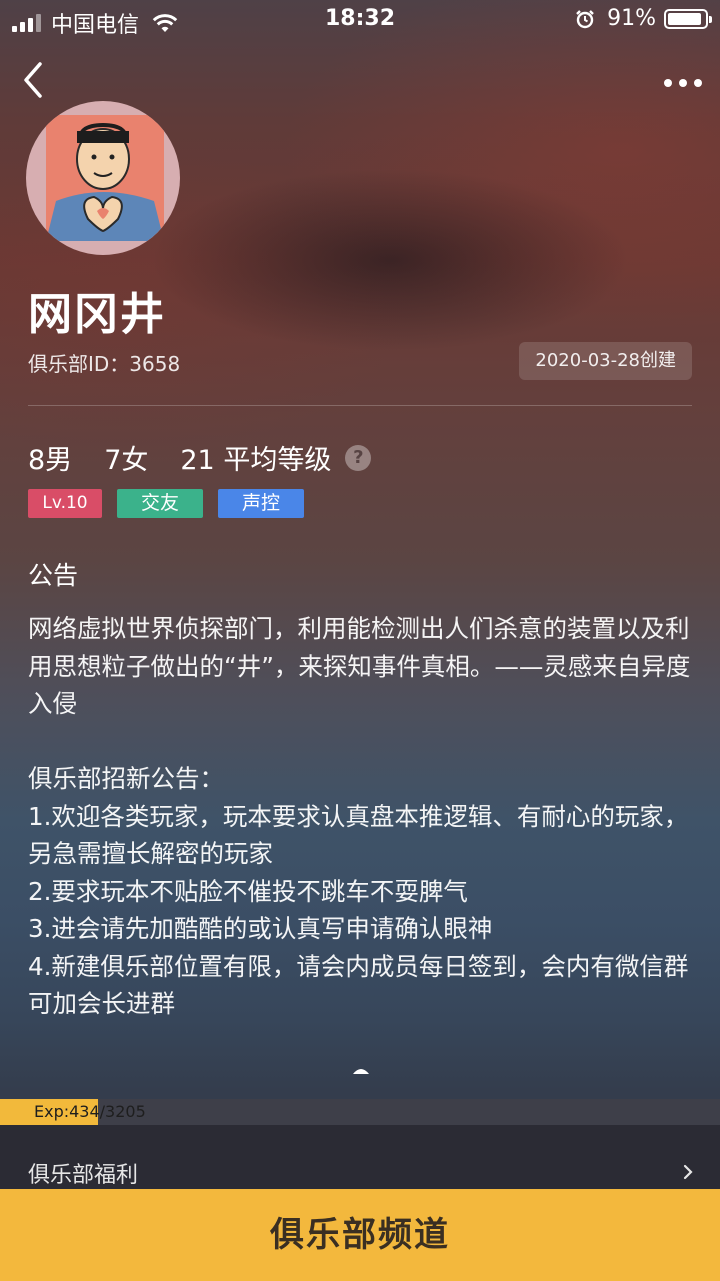 This screenshot has width=720, height=1281. I want to click on chevron-right-icon, so click(688, 1172).